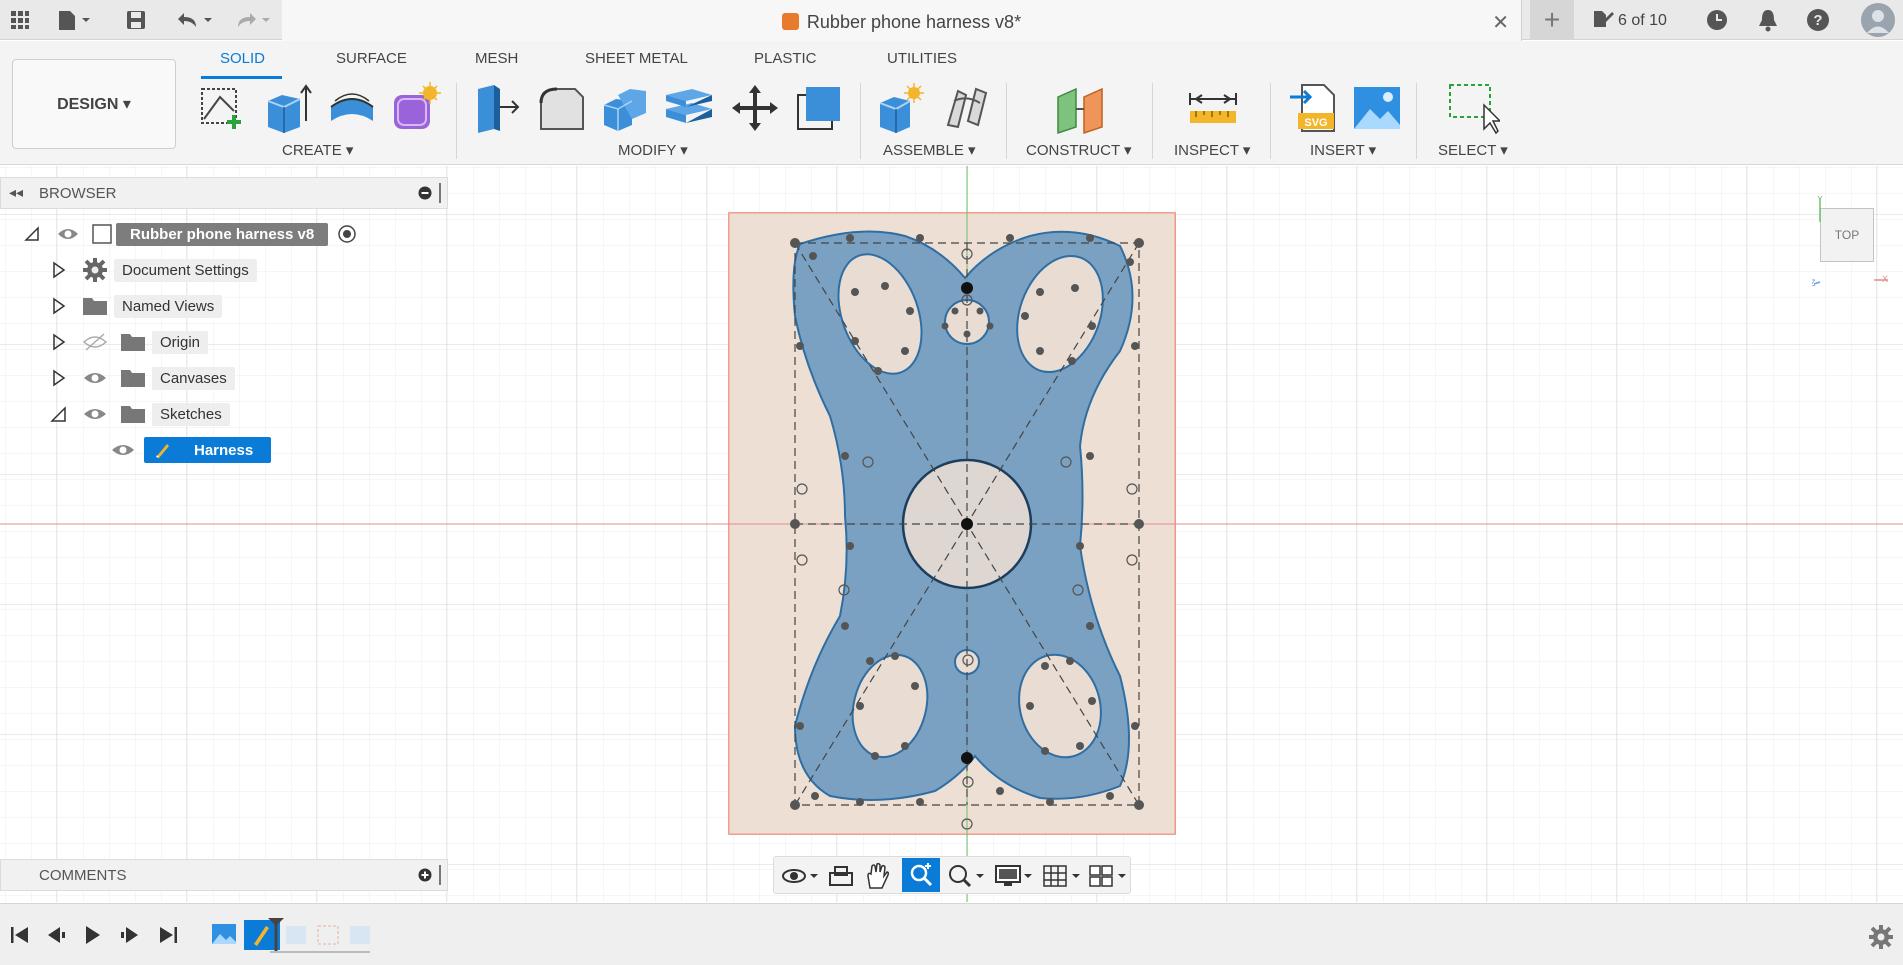 The width and height of the screenshot is (1903, 965). I want to click on new-component-icon, so click(901, 108).